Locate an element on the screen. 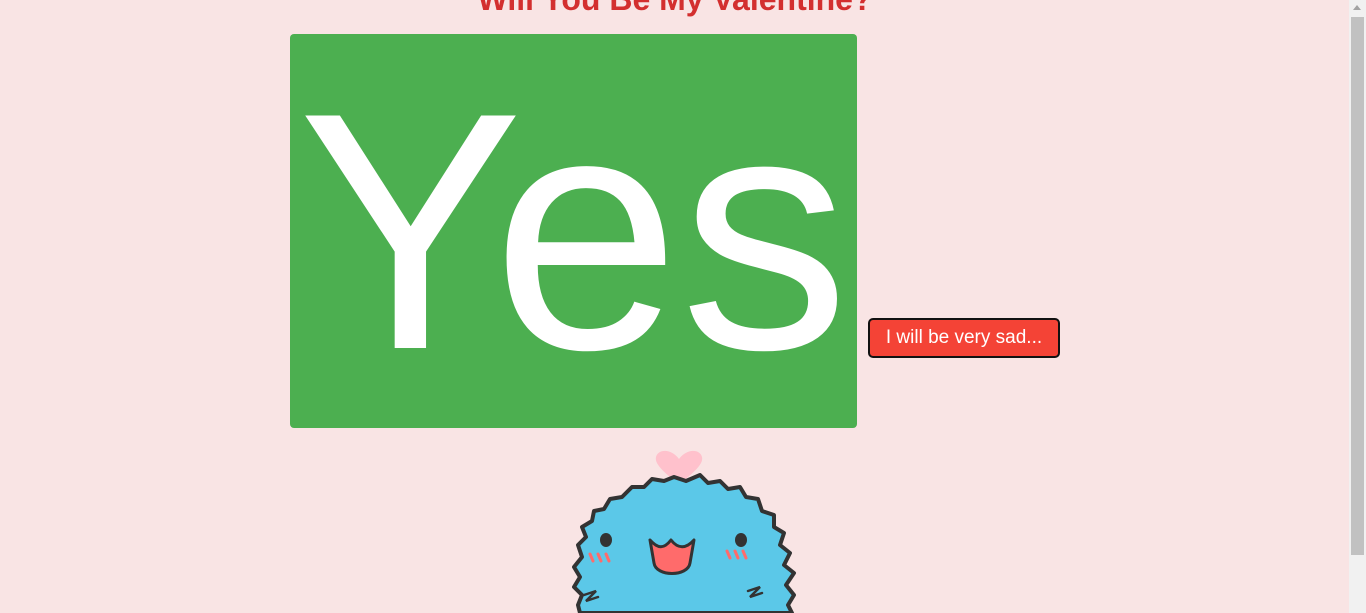 The image size is (1366, 613). scrollbar-thumb is located at coordinates (1357, 286).